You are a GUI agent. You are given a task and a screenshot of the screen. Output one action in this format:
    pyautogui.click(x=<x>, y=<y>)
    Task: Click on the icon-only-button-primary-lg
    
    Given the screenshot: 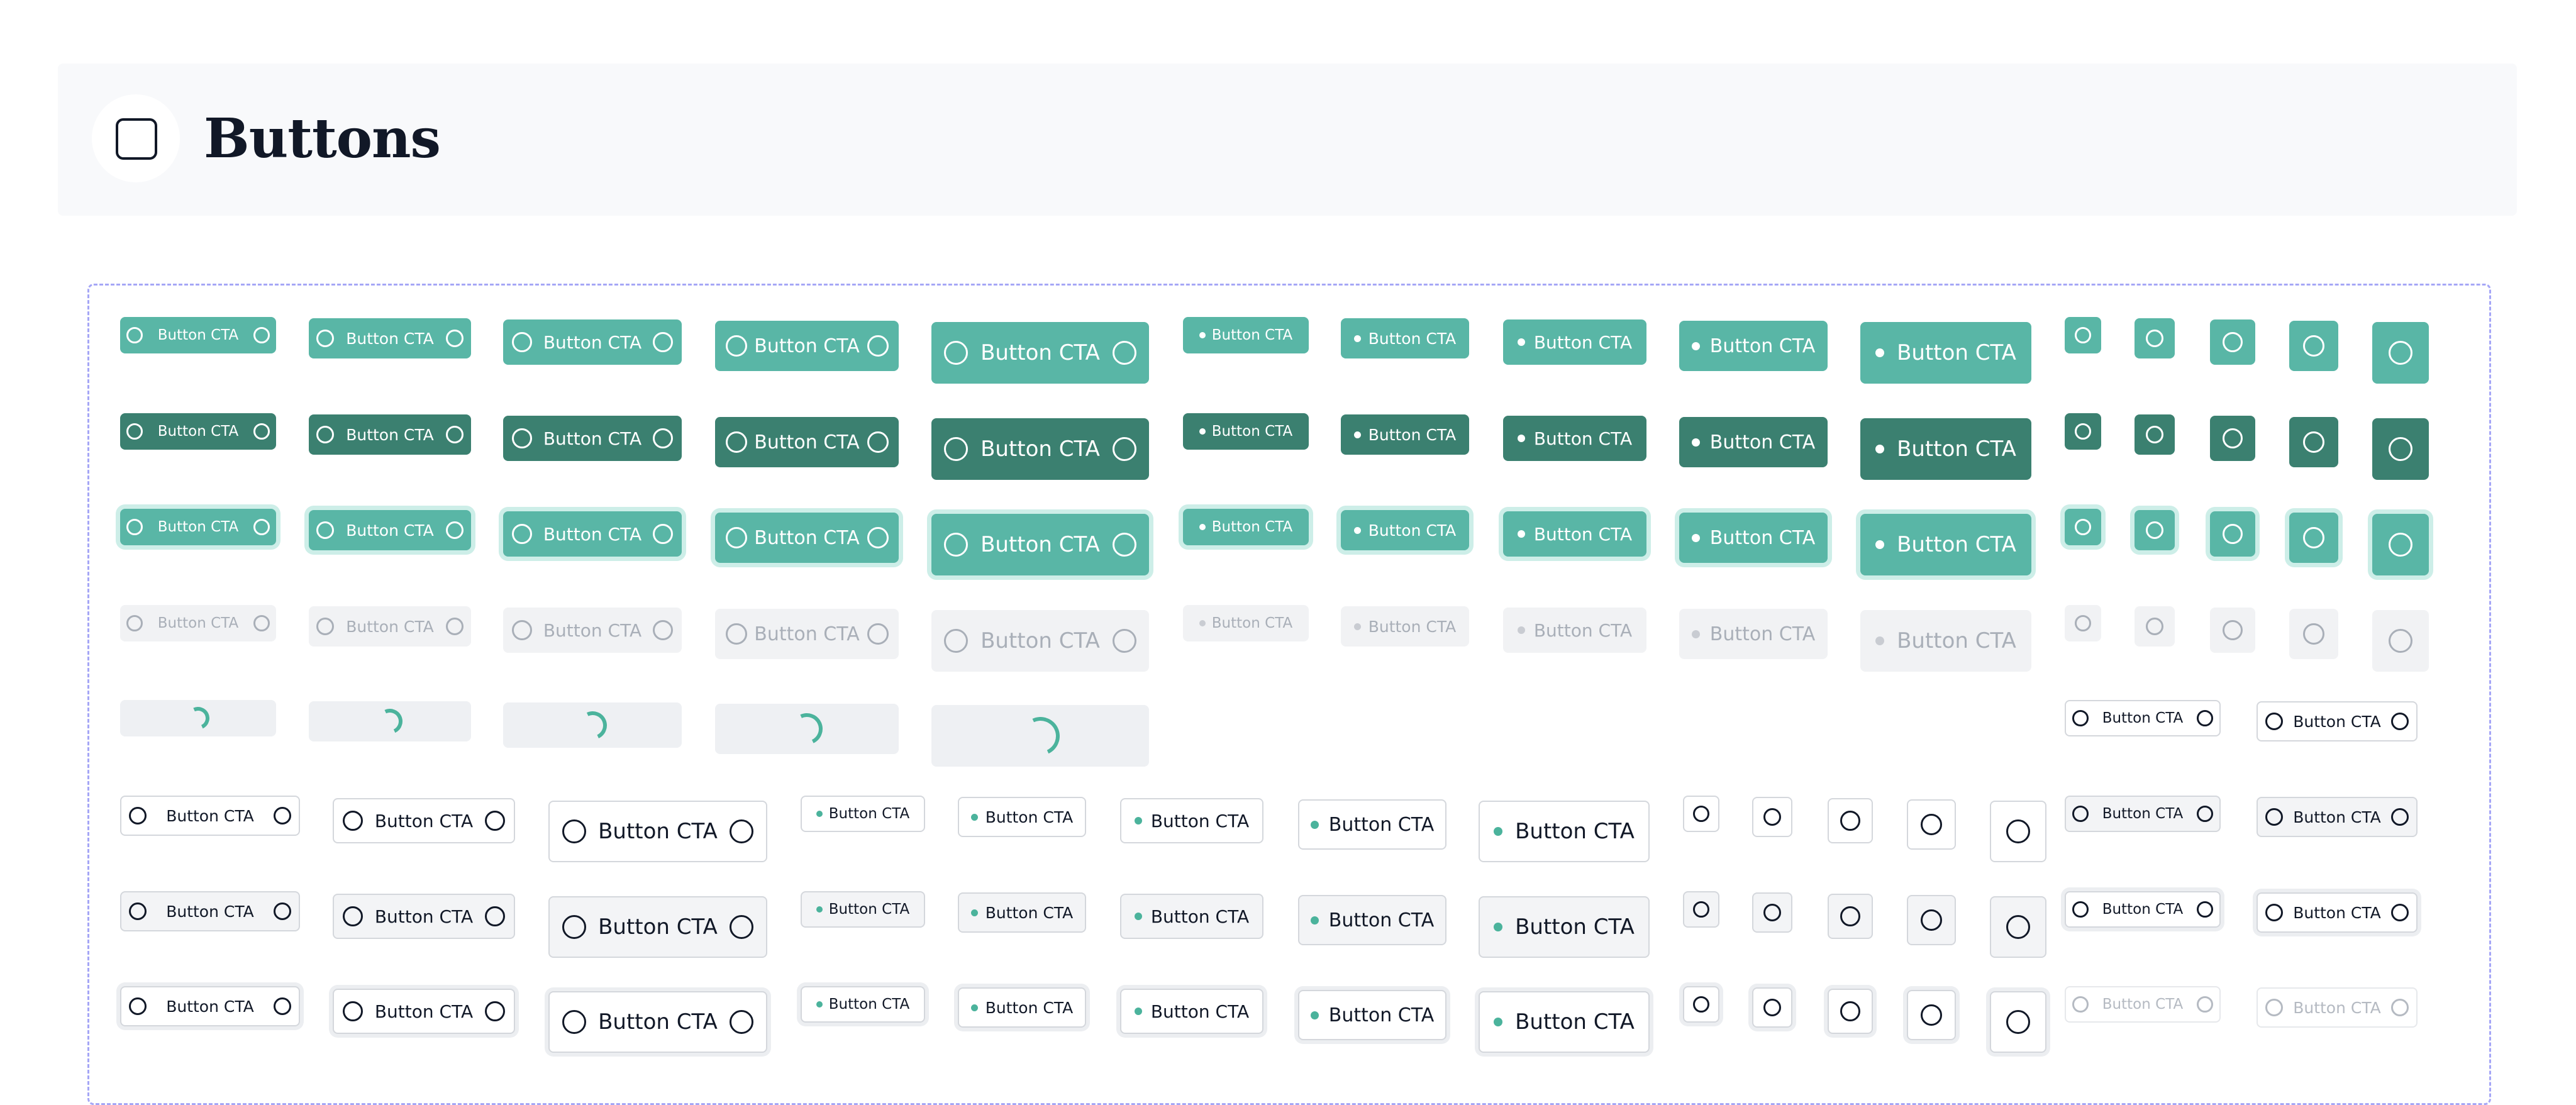 What is the action you would take?
    pyautogui.click(x=2313, y=346)
    